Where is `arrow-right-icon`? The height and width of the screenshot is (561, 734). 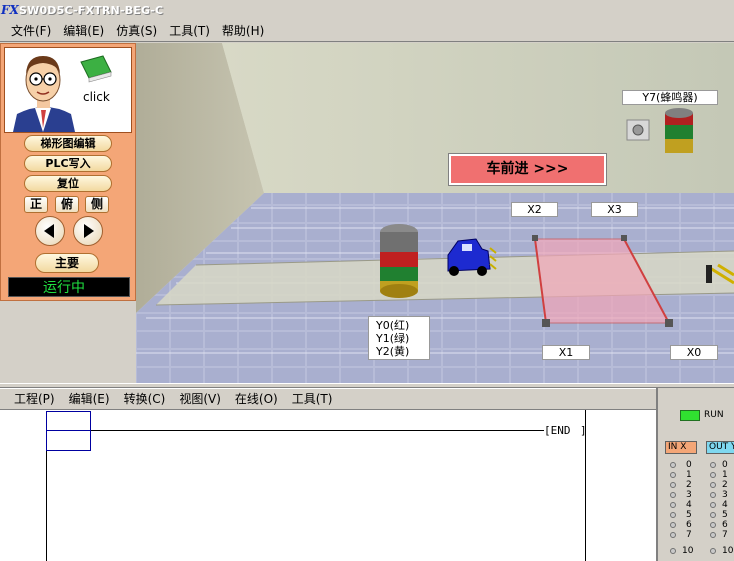
arrow-right-icon is located at coordinates (89, 231).